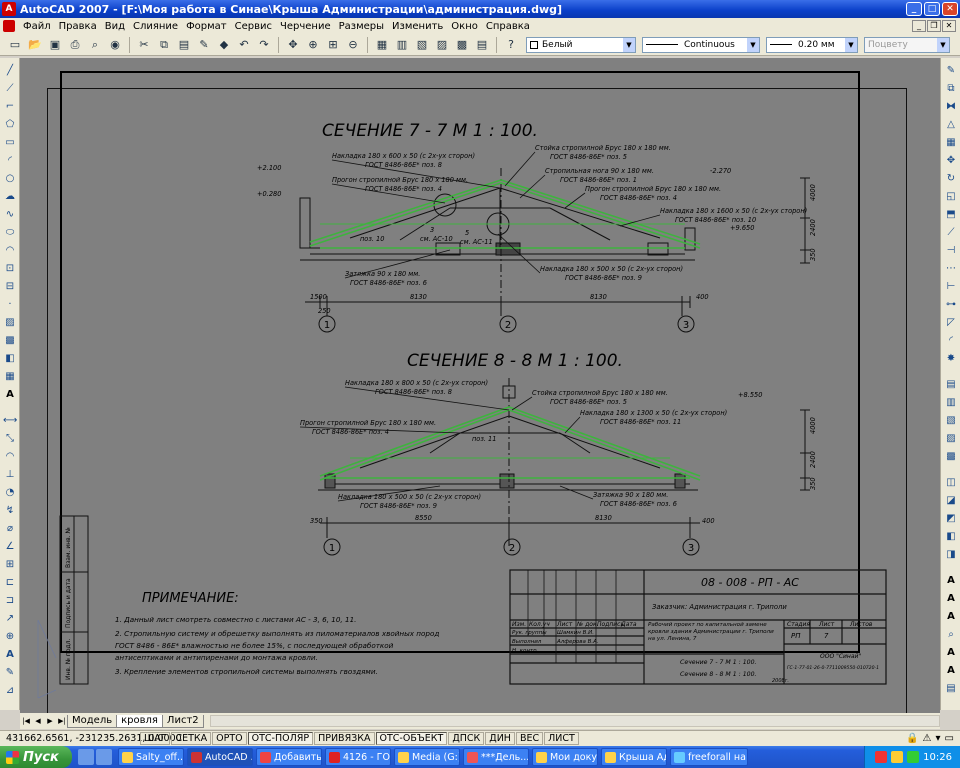  I want to click on paper-toggle: ЛИСТ, so click(561, 738).